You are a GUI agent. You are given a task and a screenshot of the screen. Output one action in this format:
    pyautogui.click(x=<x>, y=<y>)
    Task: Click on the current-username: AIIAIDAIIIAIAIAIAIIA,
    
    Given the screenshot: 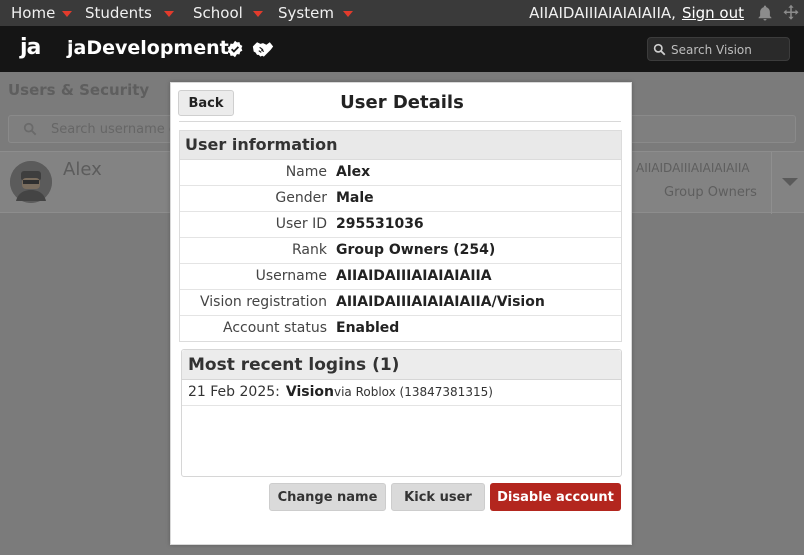 What is the action you would take?
    pyautogui.click(x=602, y=13)
    